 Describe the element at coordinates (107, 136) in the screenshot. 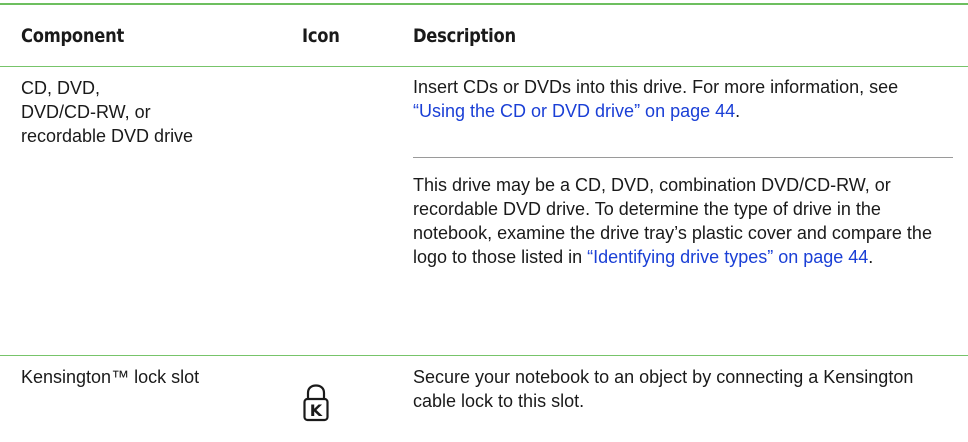

I see `component-line: recordable DVD drive` at that location.